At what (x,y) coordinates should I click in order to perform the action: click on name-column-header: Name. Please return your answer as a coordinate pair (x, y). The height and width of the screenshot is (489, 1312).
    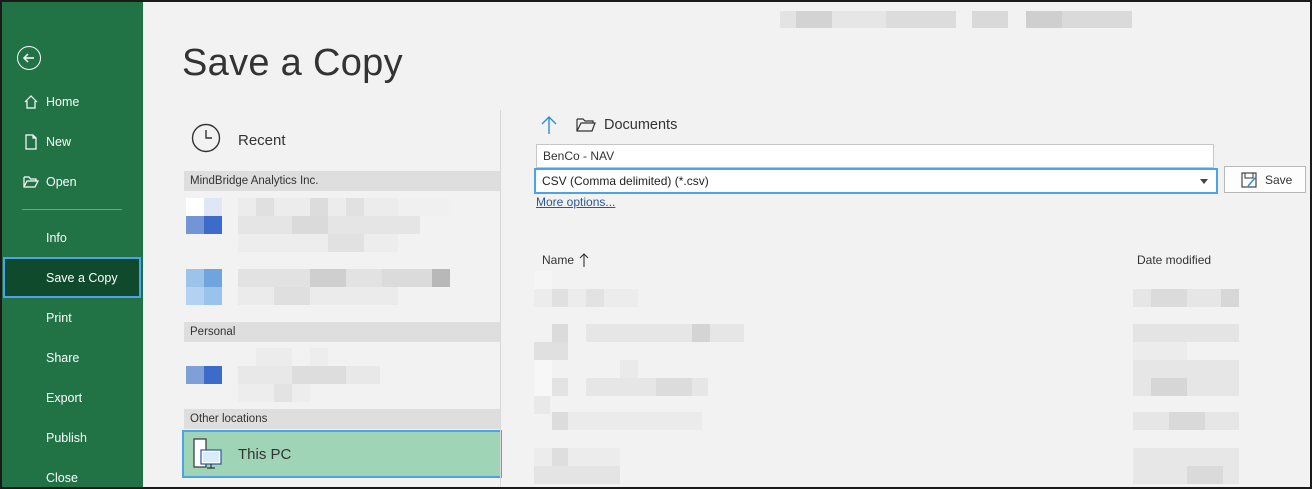
    Looking at the image, I should click on (565, 260).